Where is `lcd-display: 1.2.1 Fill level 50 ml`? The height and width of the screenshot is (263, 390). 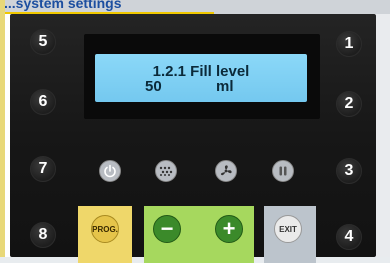
lcd-display: 1.2.1 Fill level 50 ml is located at coordinates (201, 78).